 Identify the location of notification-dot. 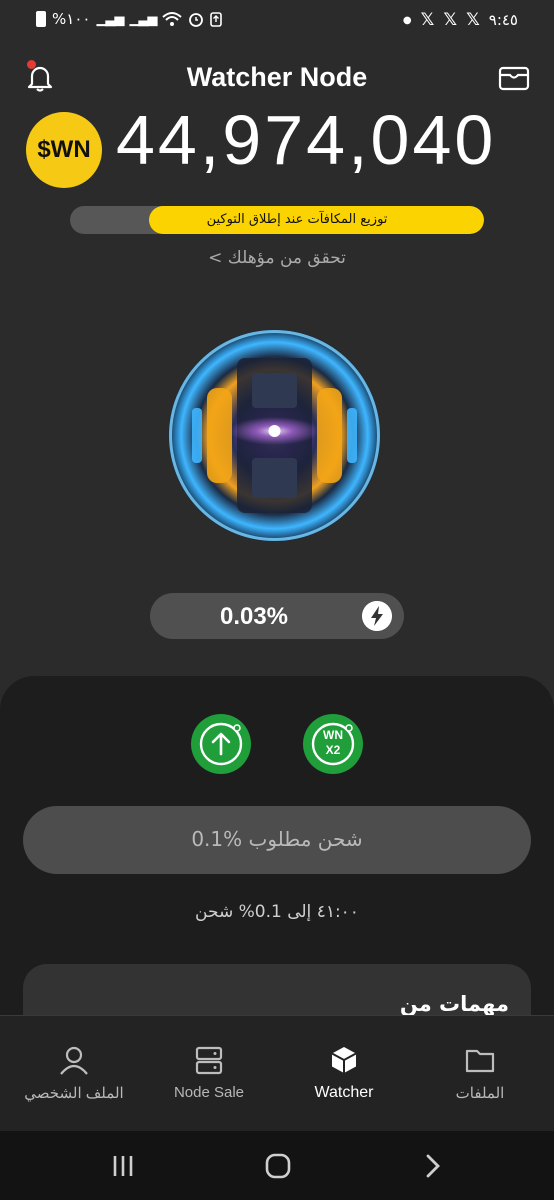
(31, 64).